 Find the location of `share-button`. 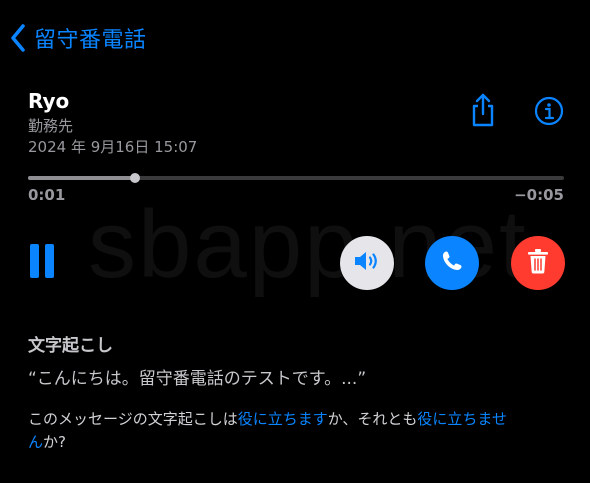

share-button is located at coordinates (483, 112).